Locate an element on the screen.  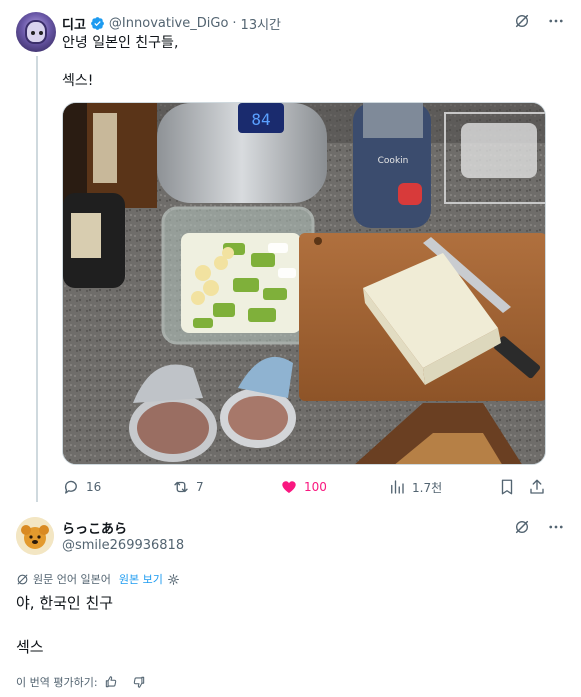
thumbs-up-icon is located at coordinates (111, 682).